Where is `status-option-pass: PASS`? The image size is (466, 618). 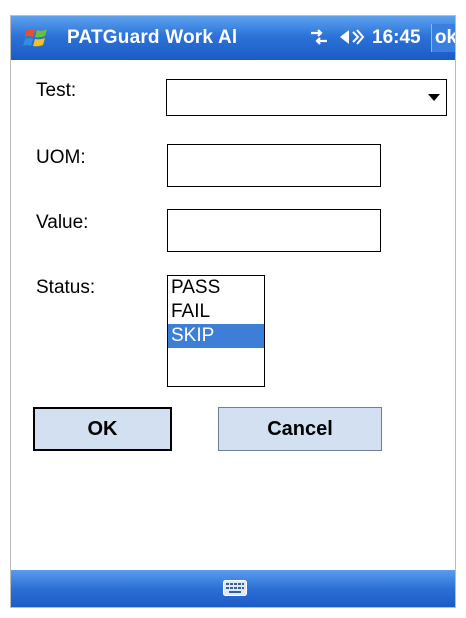 status-option-pass: PASS is located at coordinates (216, 288).